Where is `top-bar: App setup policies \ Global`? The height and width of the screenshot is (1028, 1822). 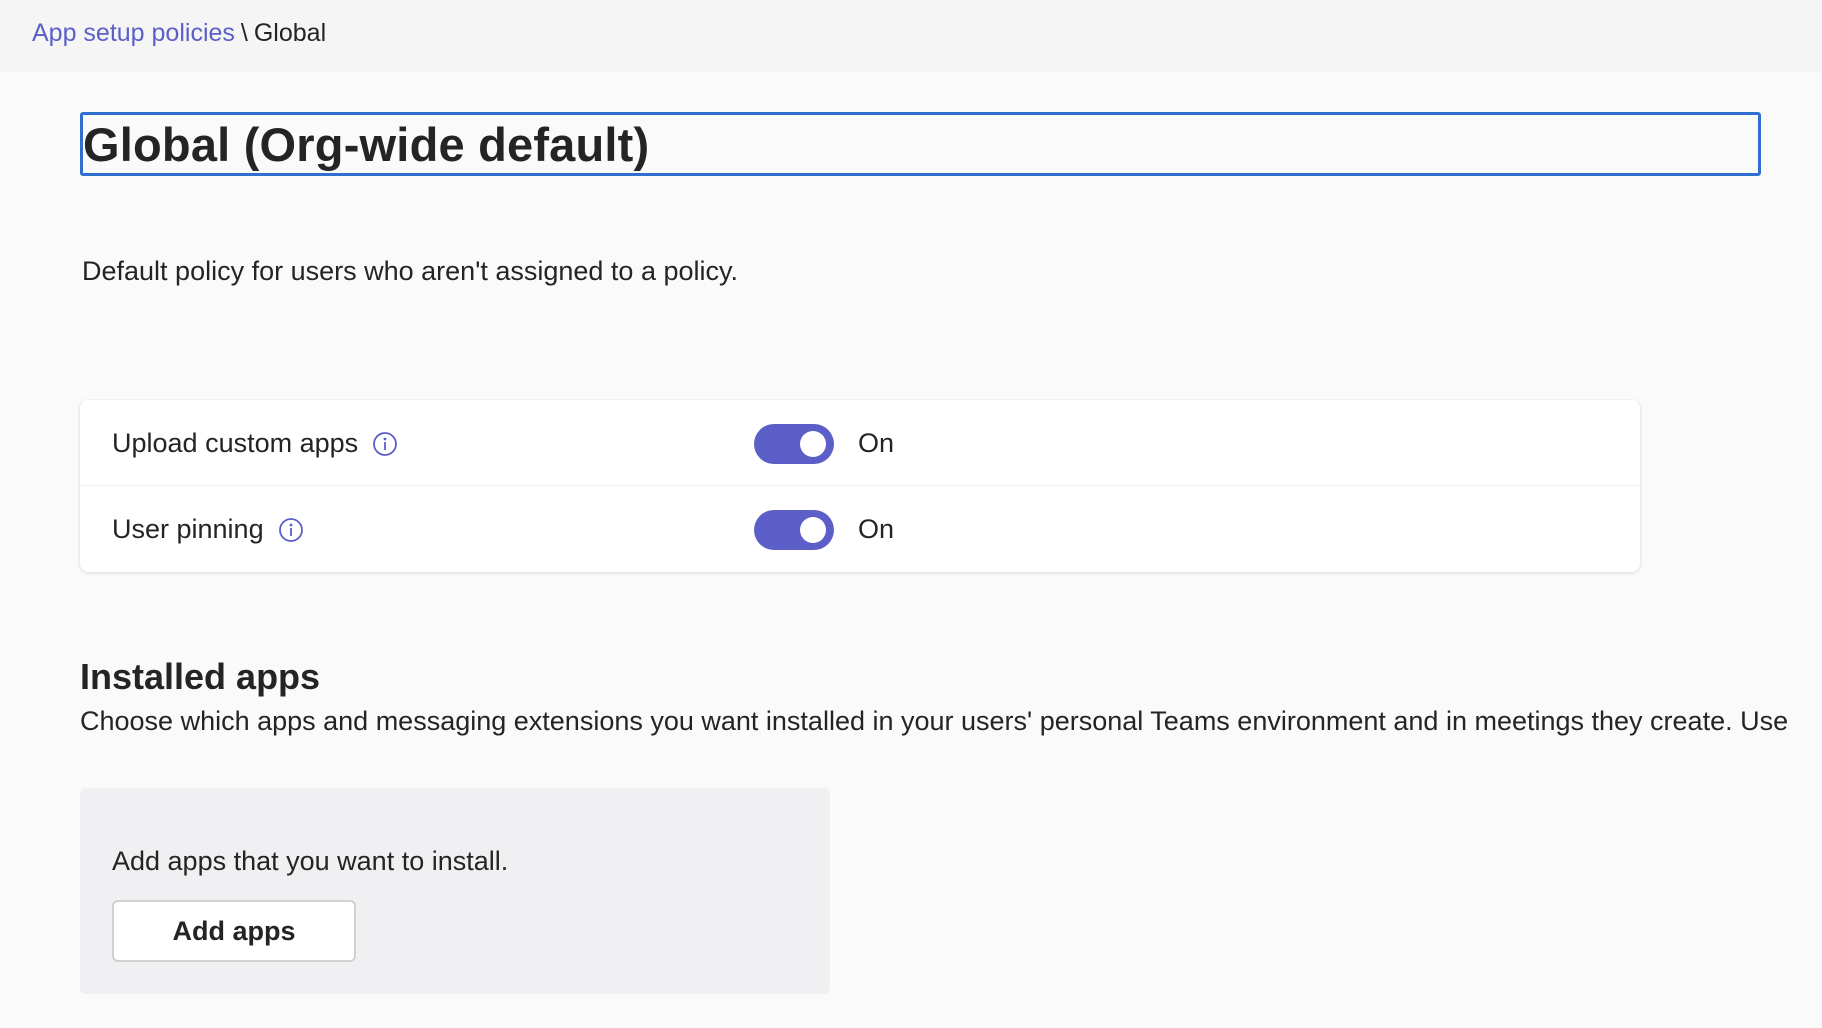 top-bar: App setup policies \ Global is located at coordinates (911, 36).